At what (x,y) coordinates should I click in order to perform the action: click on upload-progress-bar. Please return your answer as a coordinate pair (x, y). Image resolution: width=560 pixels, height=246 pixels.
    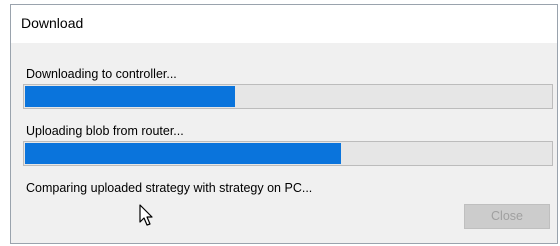
    Looking at the image, I should click on (288, 153).